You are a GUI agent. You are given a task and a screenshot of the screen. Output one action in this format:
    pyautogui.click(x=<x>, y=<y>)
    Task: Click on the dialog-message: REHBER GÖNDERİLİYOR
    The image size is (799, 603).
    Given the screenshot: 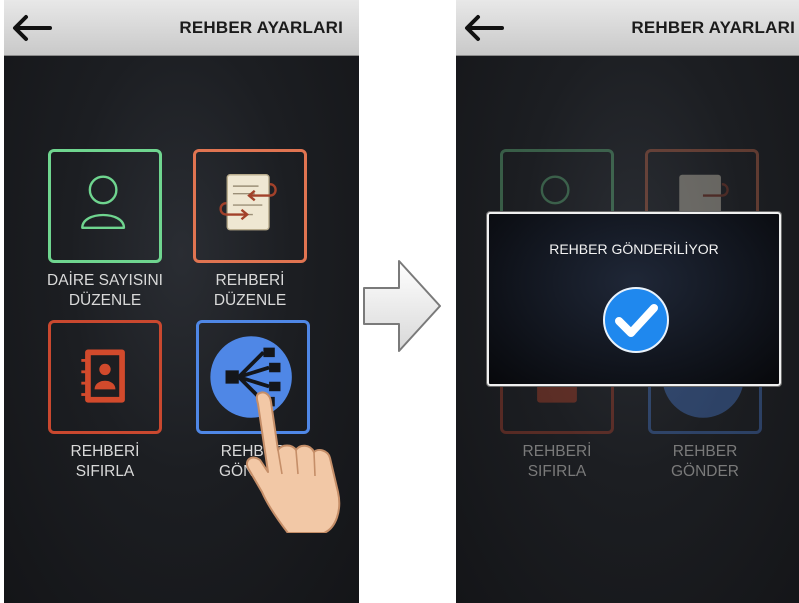 What is the action you would take?
    pyautogui.click(x=634, y=249)
    